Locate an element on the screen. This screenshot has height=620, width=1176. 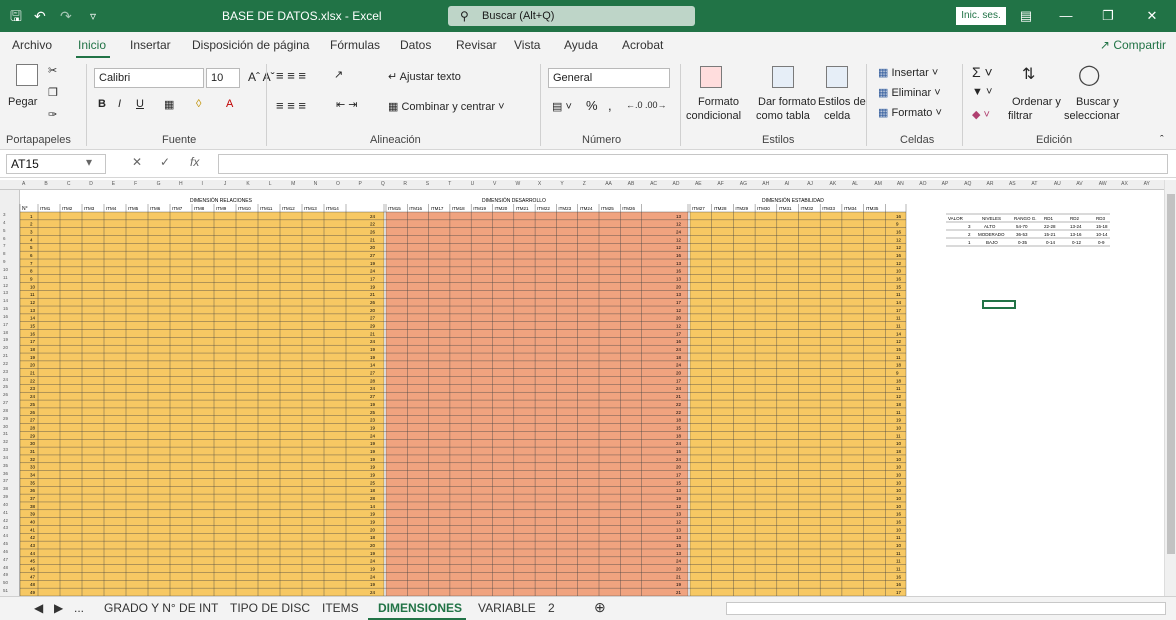
find-select-label-1: Buscar y is located at coordinates (1097, 102).